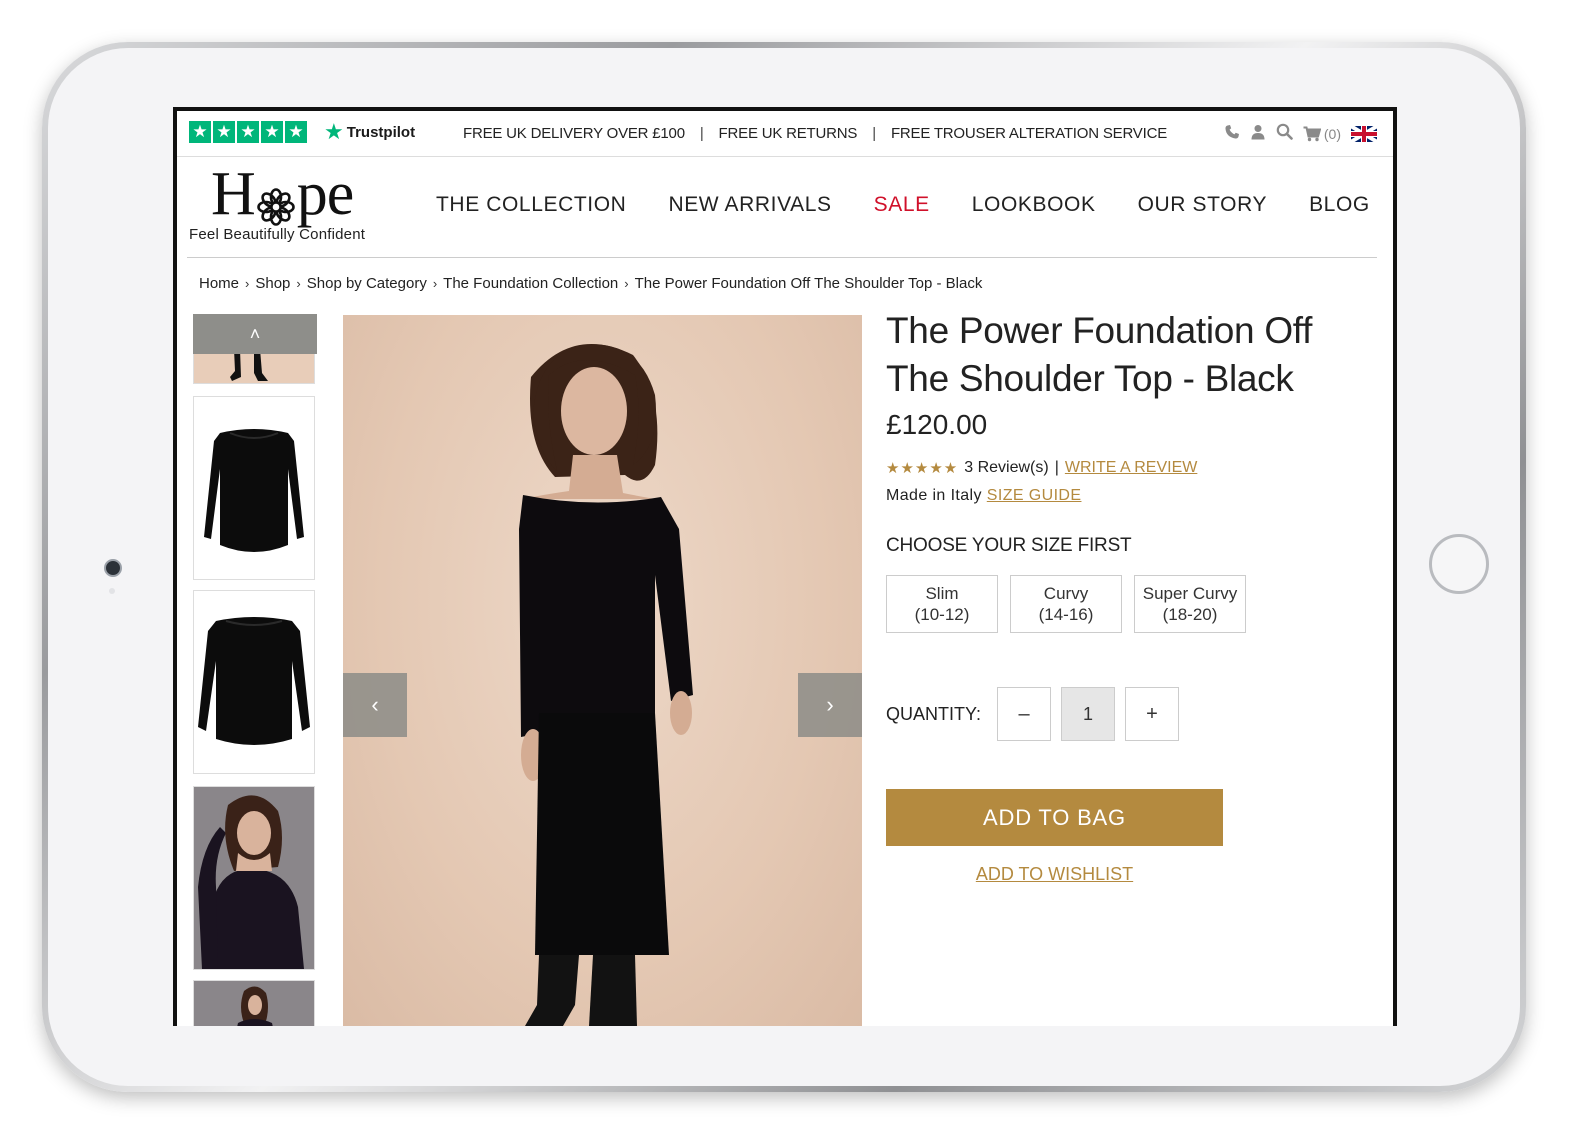  I want to click on logo-letters-right: pe, so click(325, 194).